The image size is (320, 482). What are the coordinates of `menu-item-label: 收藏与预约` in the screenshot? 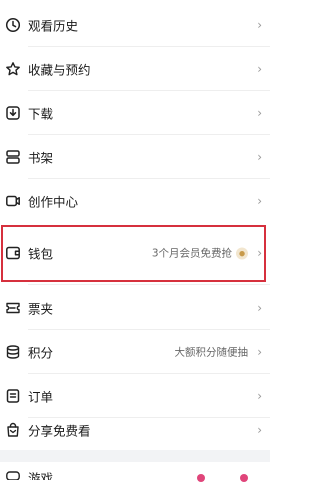 It's located at (59, 70).